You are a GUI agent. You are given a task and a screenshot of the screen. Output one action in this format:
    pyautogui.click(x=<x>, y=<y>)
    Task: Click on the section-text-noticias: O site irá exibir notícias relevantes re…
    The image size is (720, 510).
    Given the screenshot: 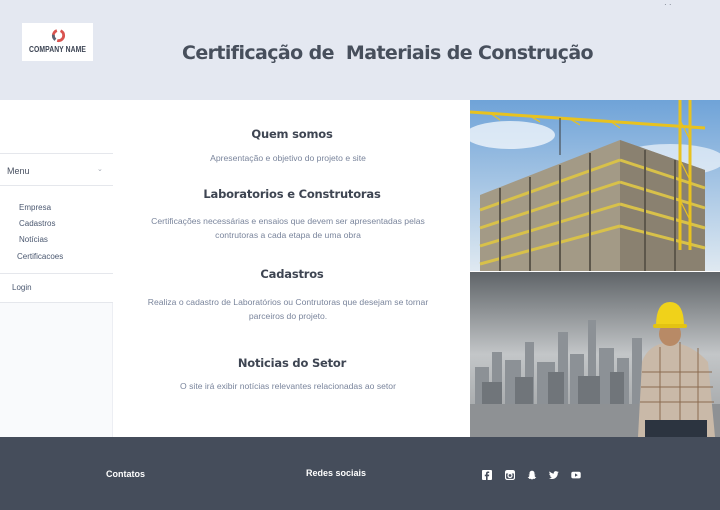 What is the action you would take?
    pyautogui.click(x=288, y=386)
    